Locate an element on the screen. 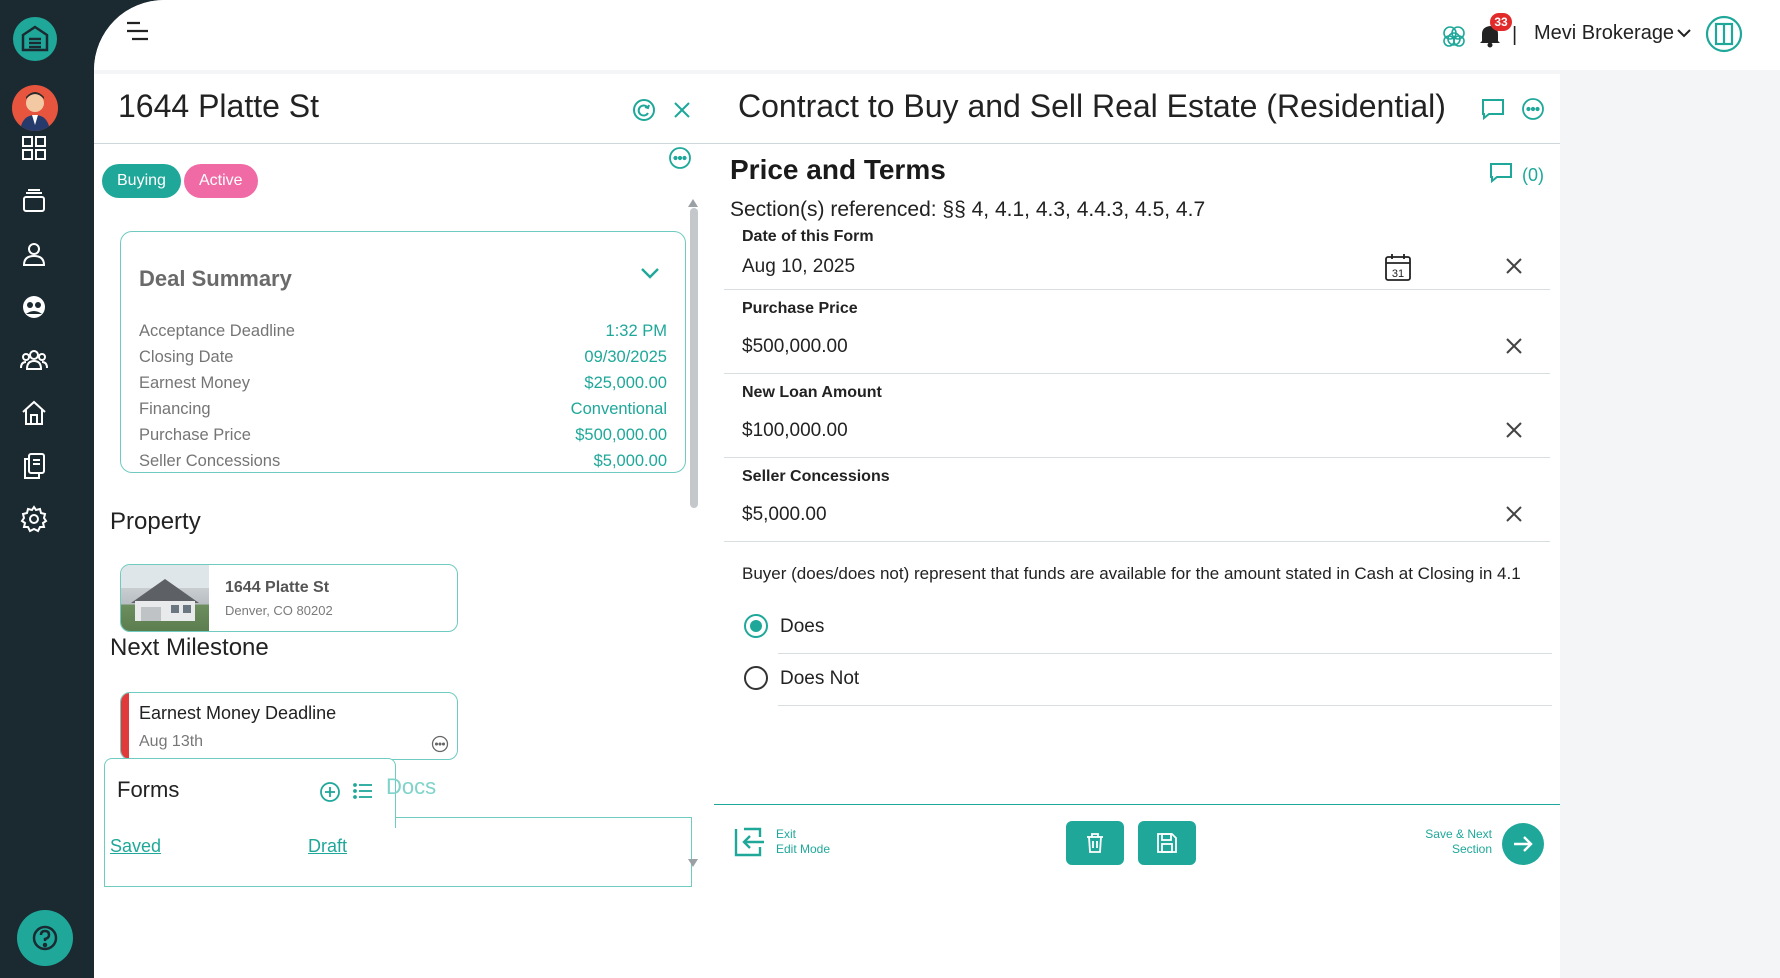 Image resolution: width=1780 pixels, height=978 pixels. calendar-day: 31 is located at coordinates (1398, 274).